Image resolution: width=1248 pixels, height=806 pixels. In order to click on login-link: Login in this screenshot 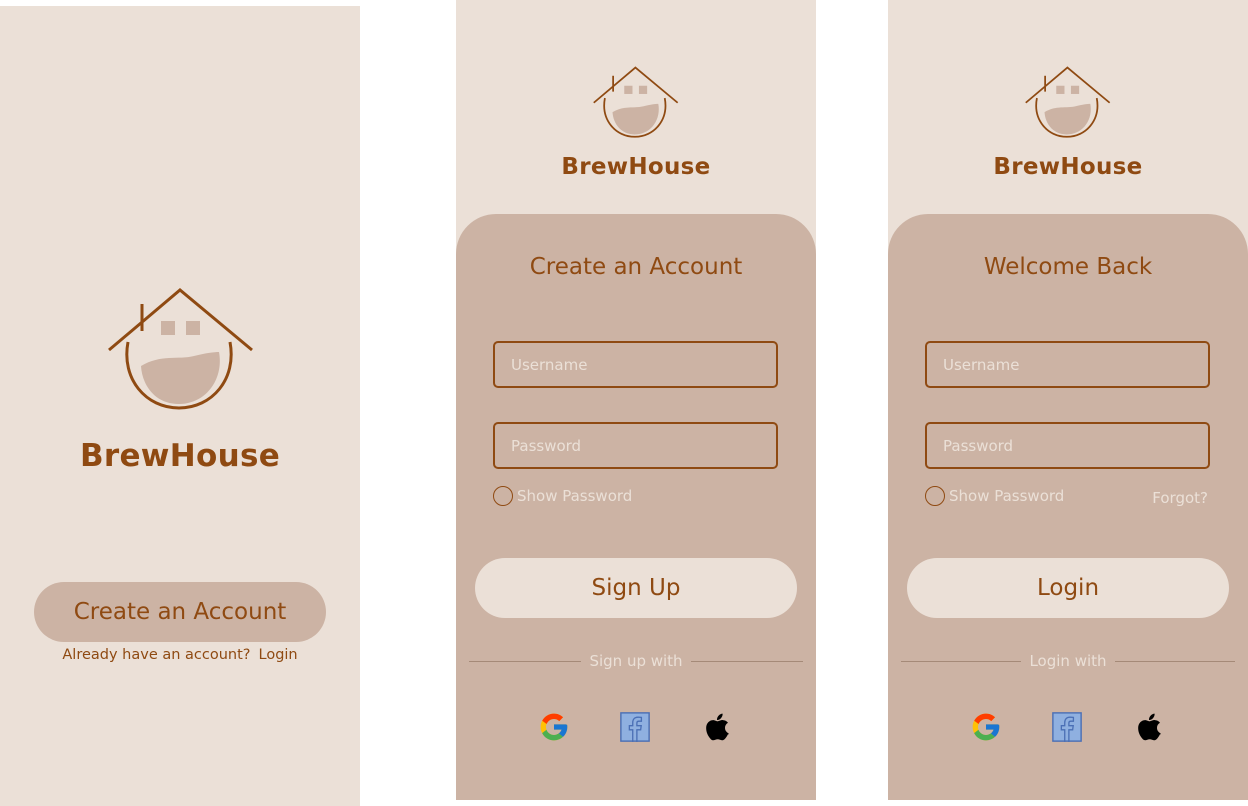, I will do `click(278, 655)`.